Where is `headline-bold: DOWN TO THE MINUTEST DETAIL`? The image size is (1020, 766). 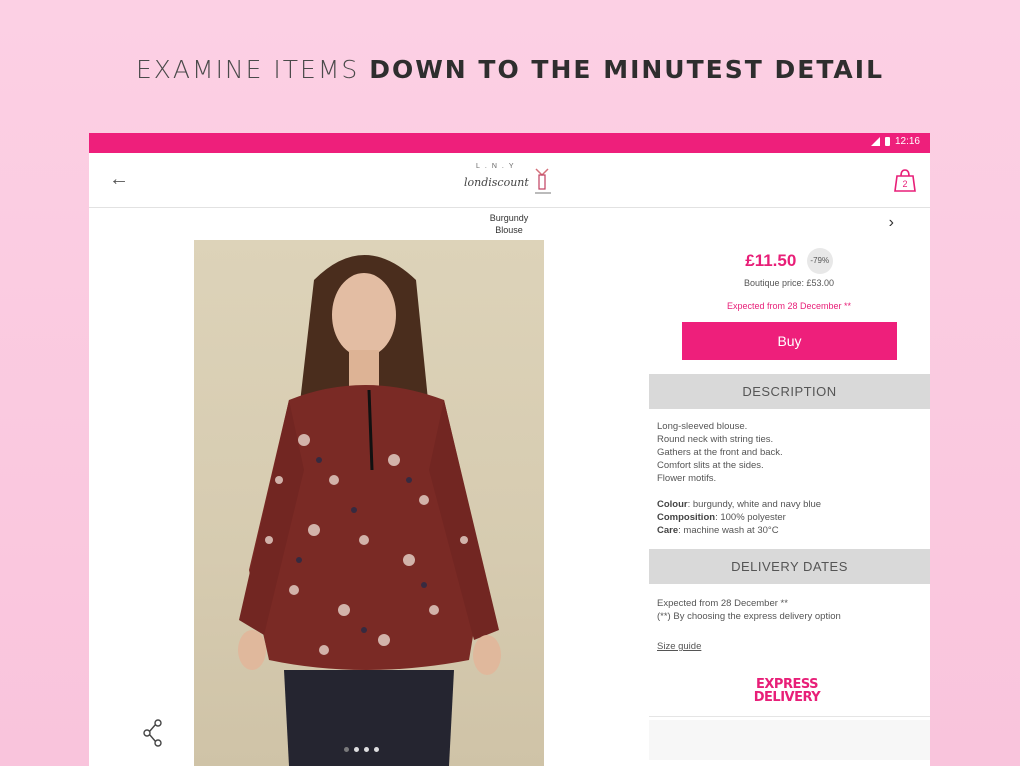
headline-bold: DOWN TO THE MINUTEST DETAIL is located at coordinates (627, 69).